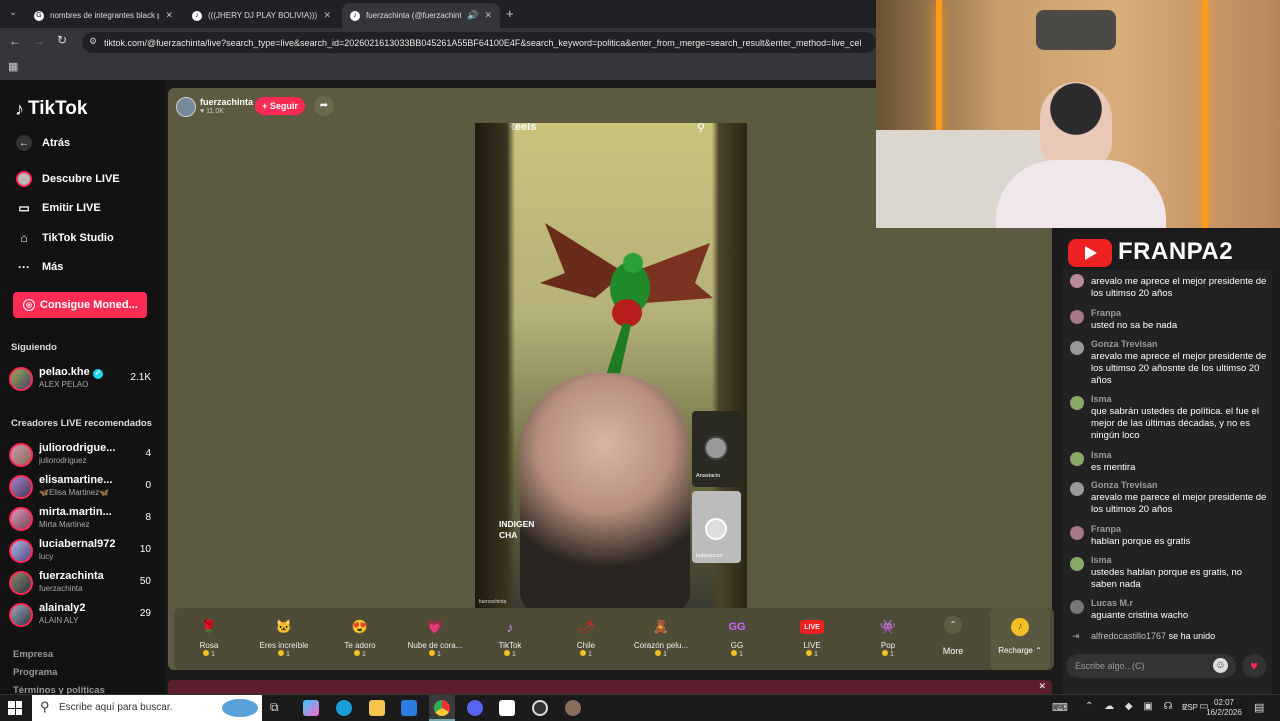  I want to click on clock: 02:07 16/2/2026, so click(1224, 708).